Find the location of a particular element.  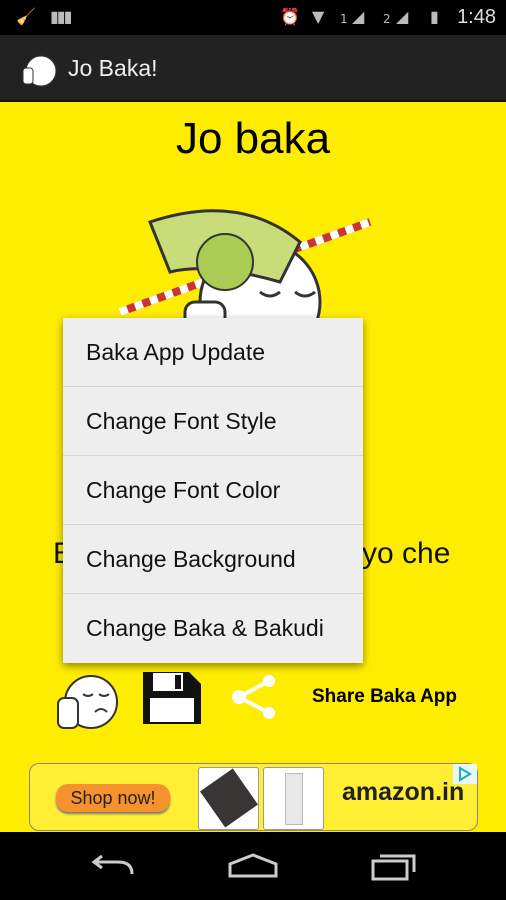

status-bar: 🧹 ▮▮▮ ⏰ ▼ 1 ◢ 2 ◢ ▮ 1:48 is located at coordinates (253, 17).